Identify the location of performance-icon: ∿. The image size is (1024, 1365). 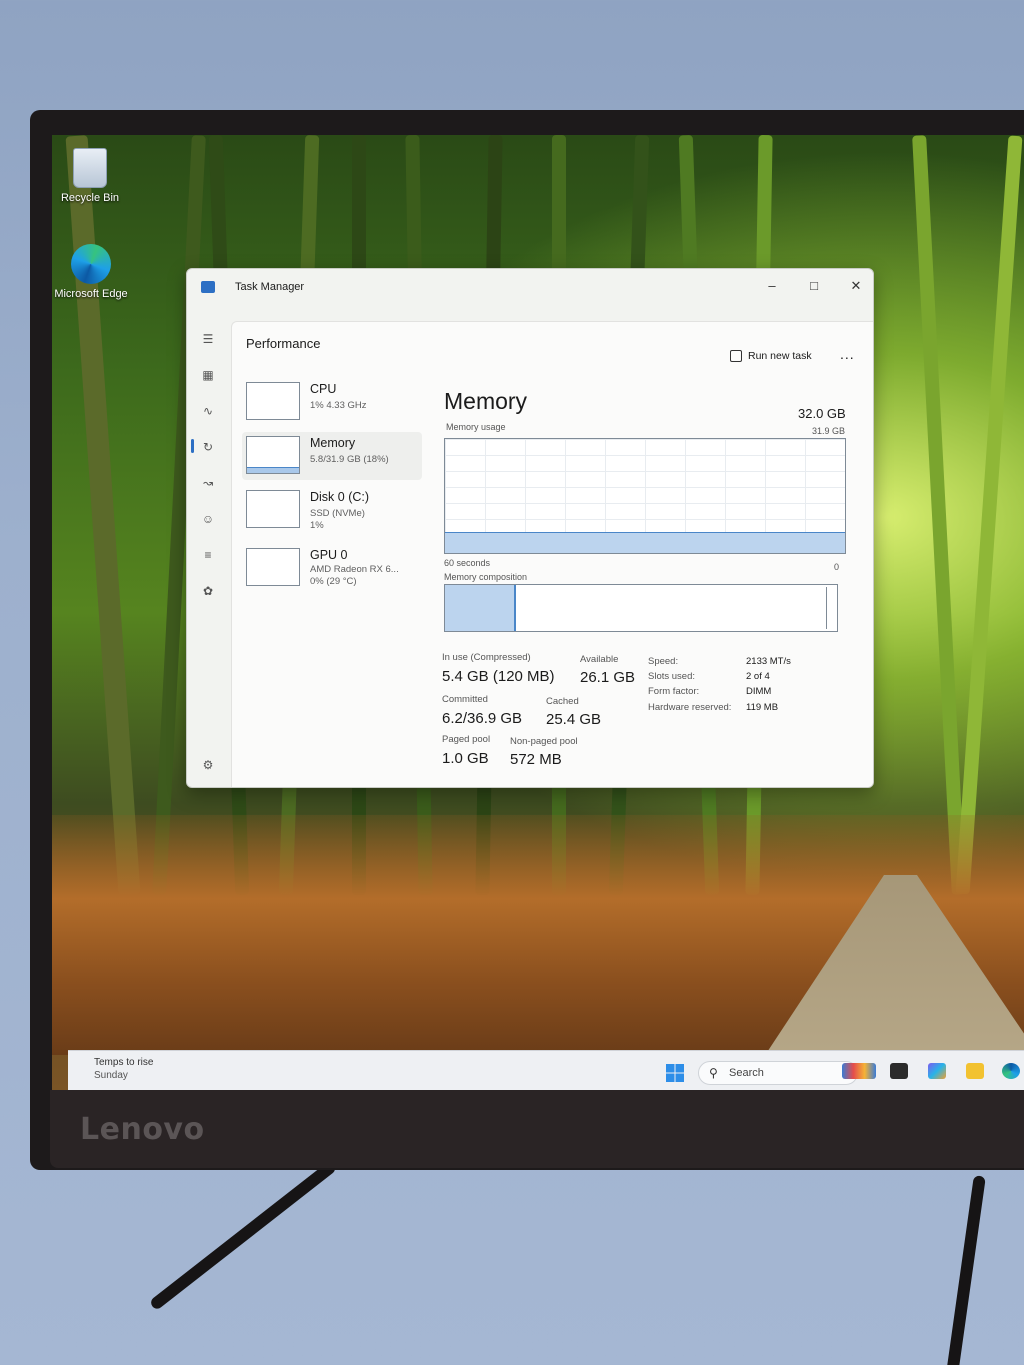
(208, 411).